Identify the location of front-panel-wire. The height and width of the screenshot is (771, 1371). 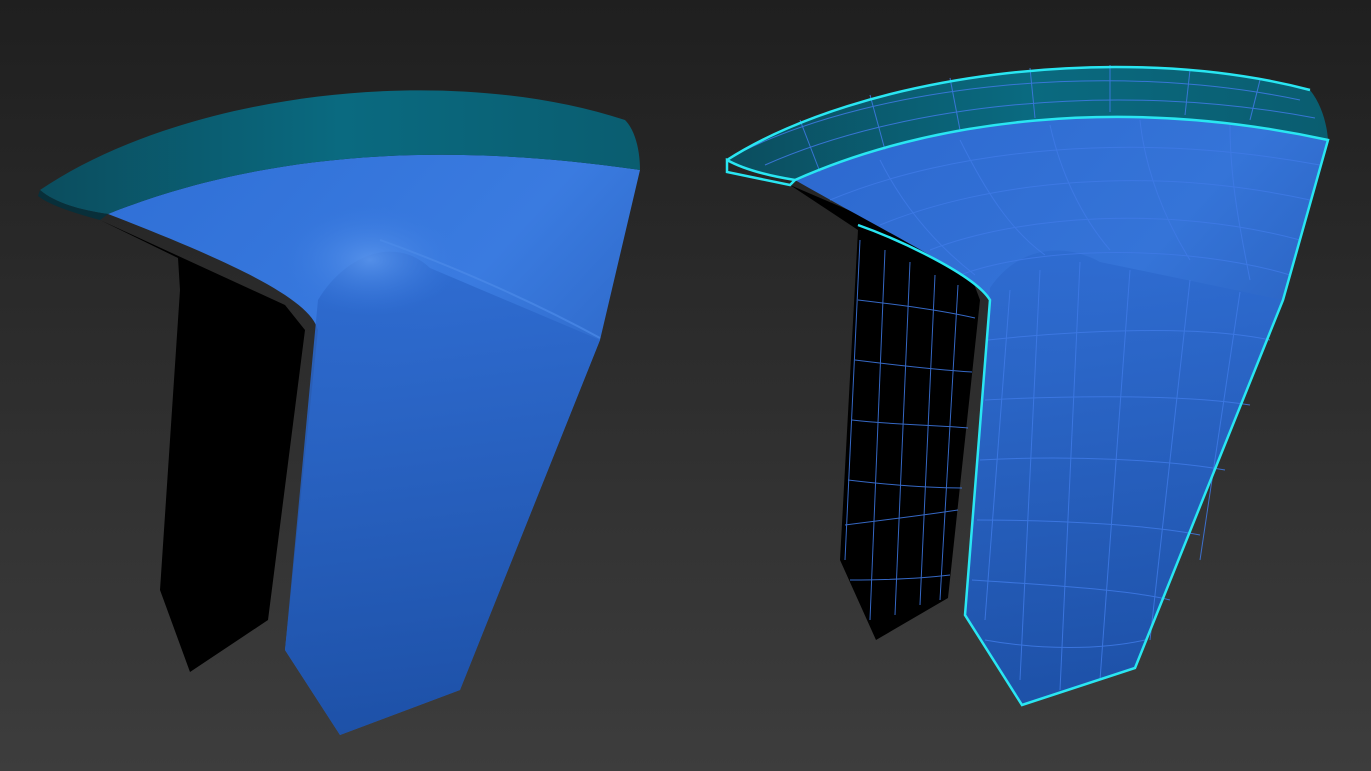
(1124, 478).